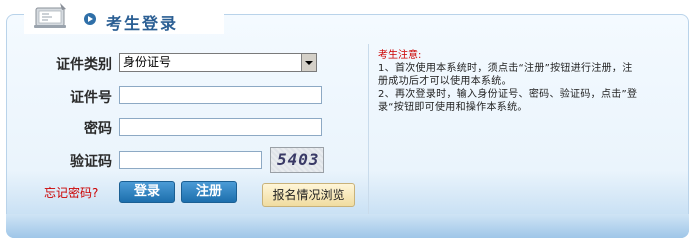 The height and width of the screenshot is (248, 691). Describe the element at coordinates (91, 98) in the screenshot. I see `id-number-label: 证件号` at that location.